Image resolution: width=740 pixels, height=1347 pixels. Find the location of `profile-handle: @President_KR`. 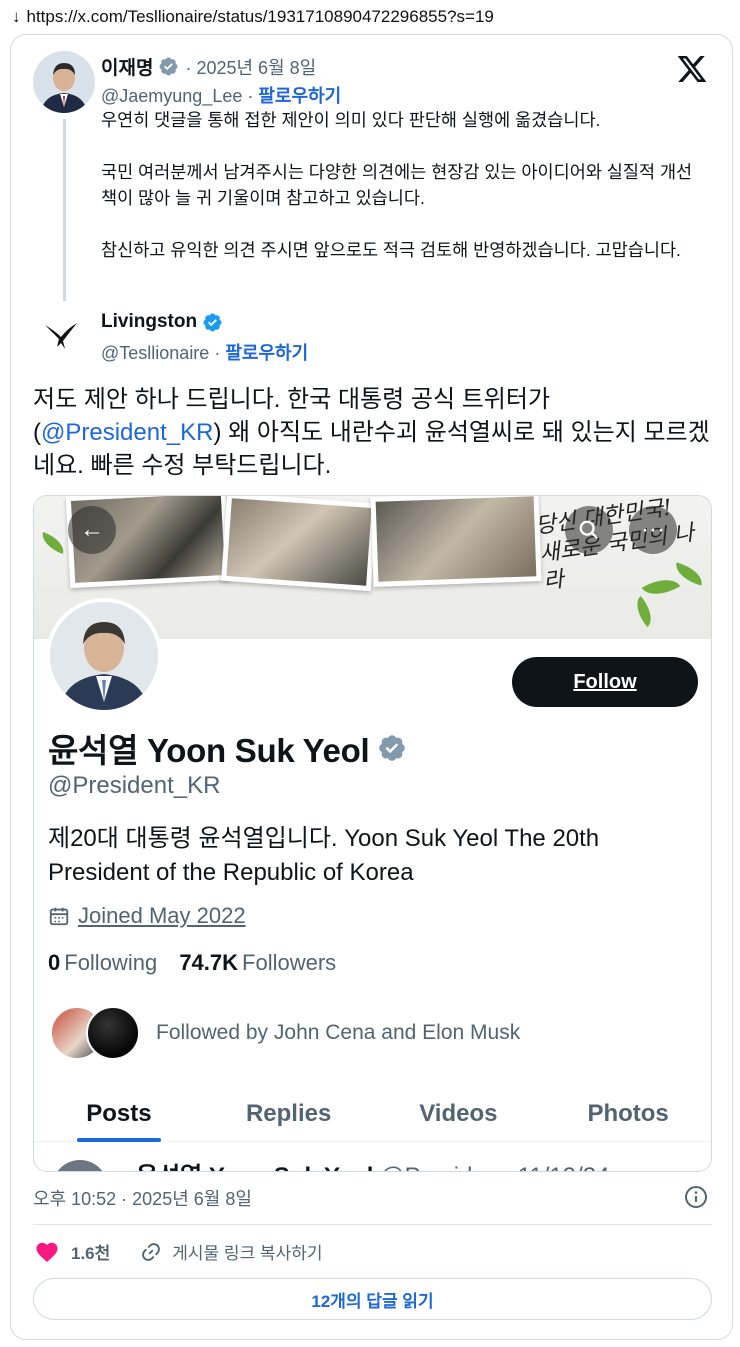

profile-handle: @President_KR is located at coordinates (134, 785).